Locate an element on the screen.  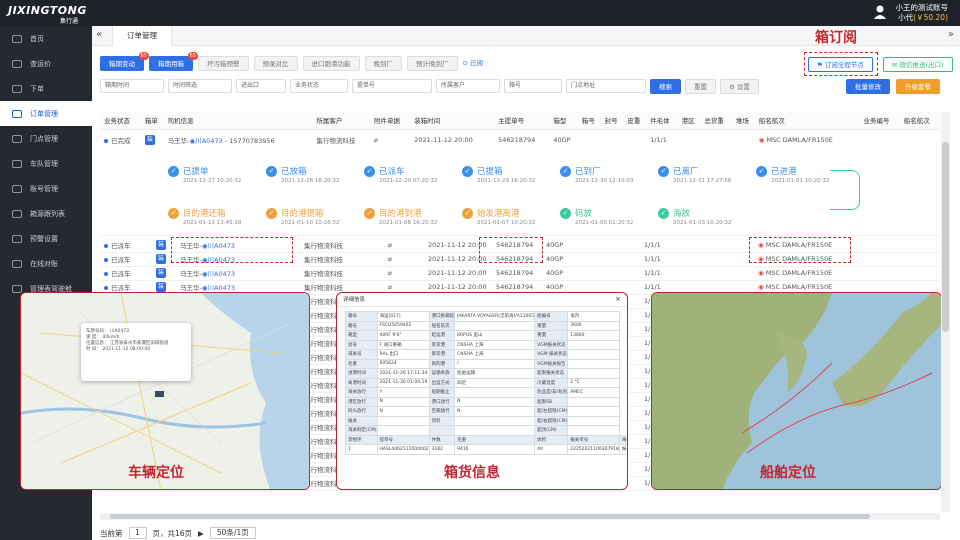
user-avatar-icon is located at coordinates (880, 12).